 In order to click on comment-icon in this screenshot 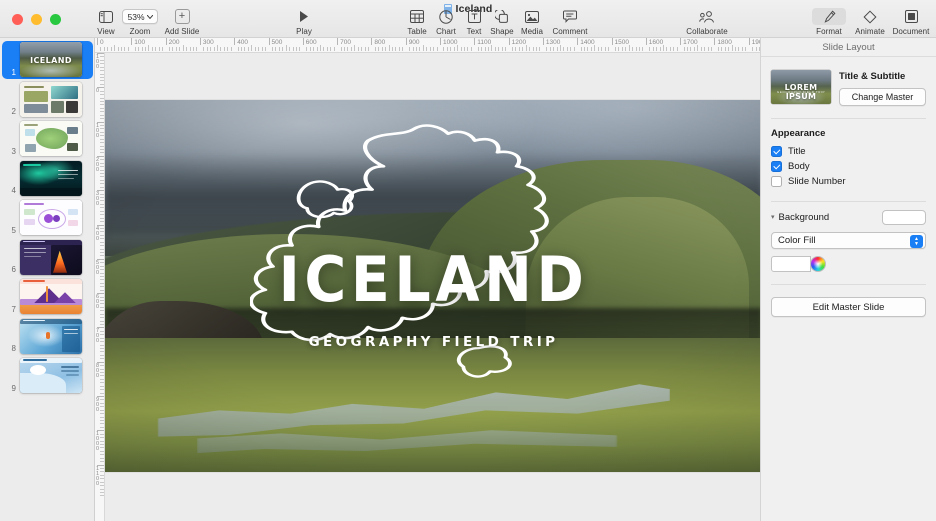, I will do `click(570, 16)`.